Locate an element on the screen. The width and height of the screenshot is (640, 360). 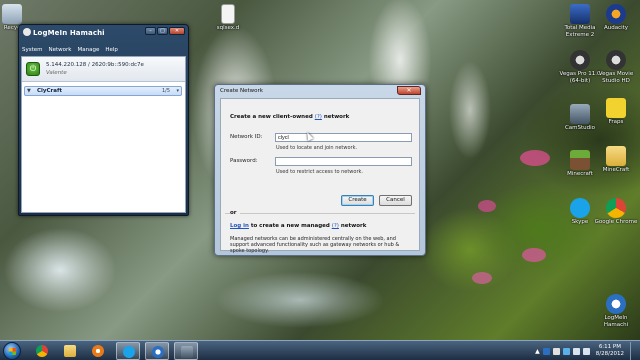
hamachi-client-name: Valente is located at coordinates (56, 73).